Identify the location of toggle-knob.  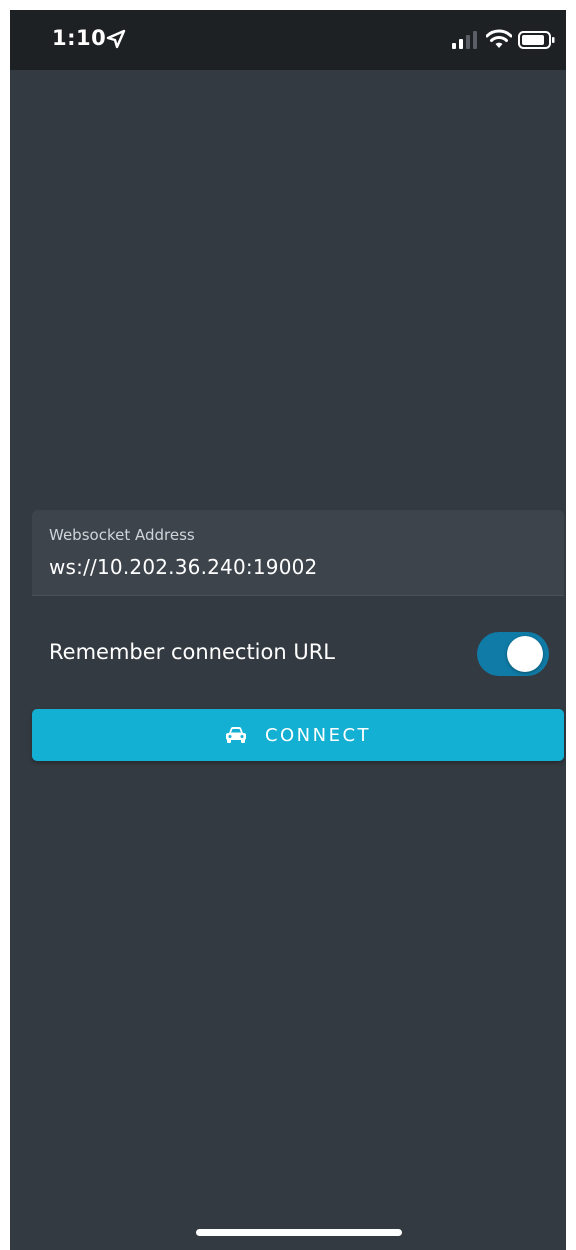
(525, 654).